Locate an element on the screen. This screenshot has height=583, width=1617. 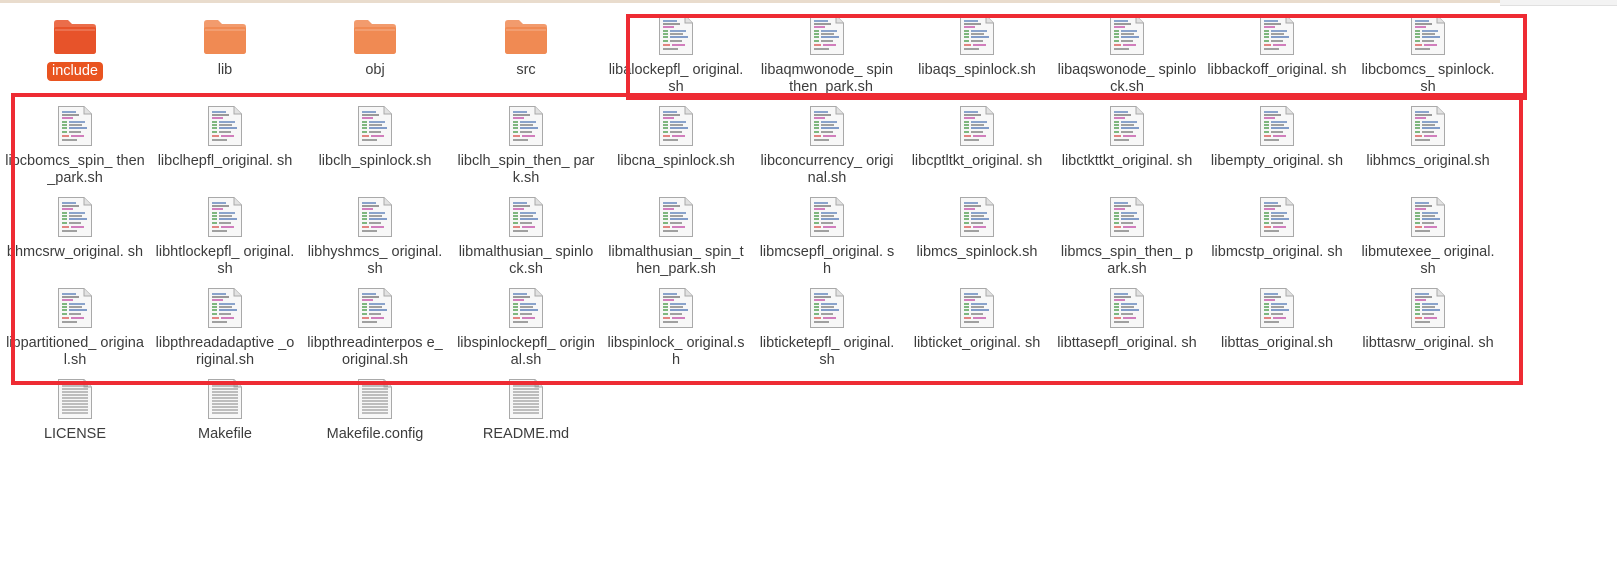
file-item: libspinlock_ original.sh is located at coordinates (676, 326).